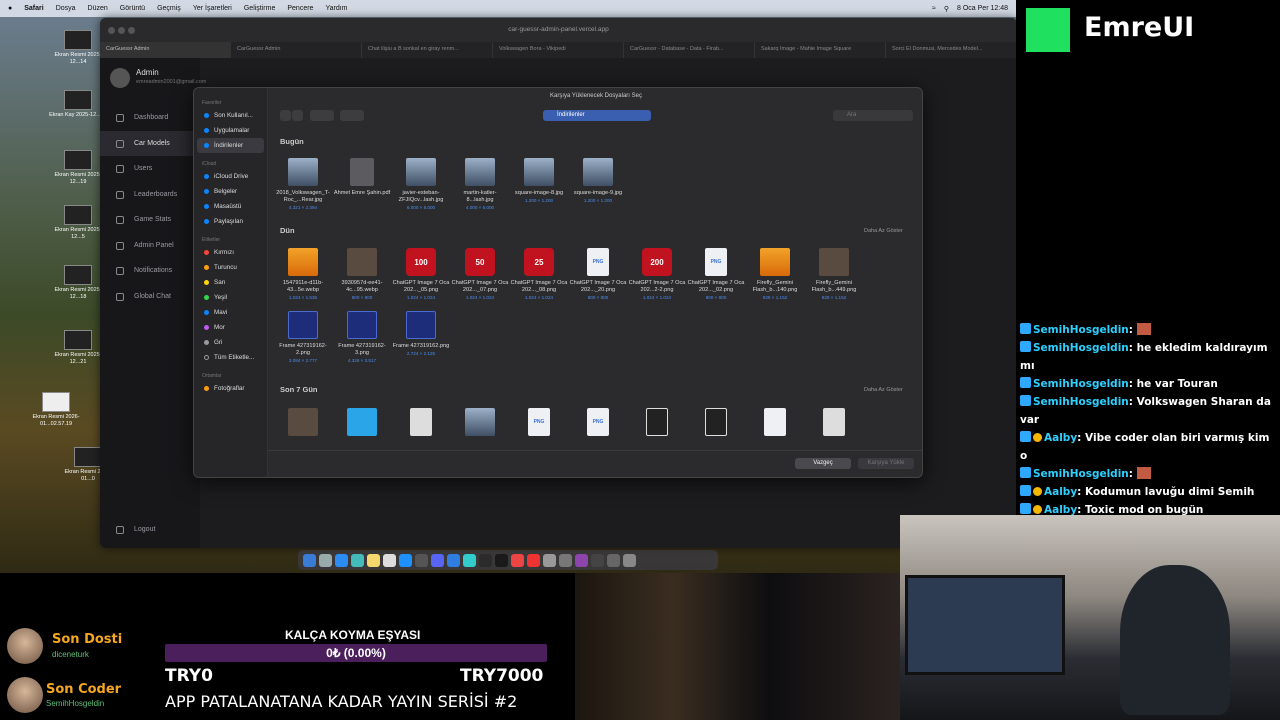 The image size is (1280, 720). I want to click on cancel-button: Vazgeç, so click(823, 463).